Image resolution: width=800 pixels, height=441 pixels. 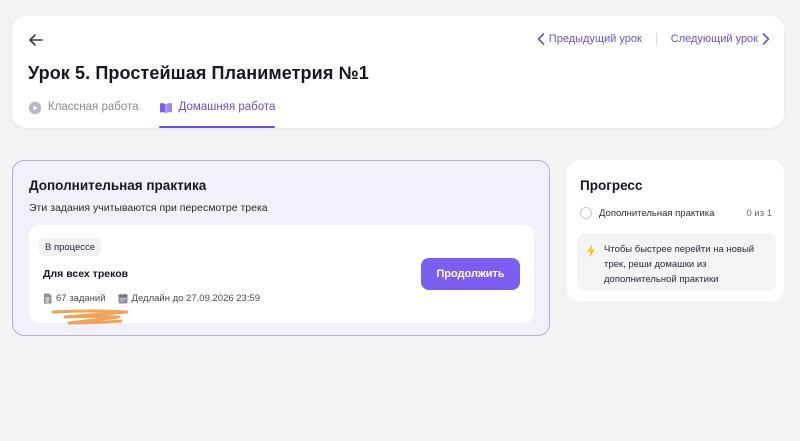 I want to click on tab-classwork: Классная работа, so click(x=83, y=112).